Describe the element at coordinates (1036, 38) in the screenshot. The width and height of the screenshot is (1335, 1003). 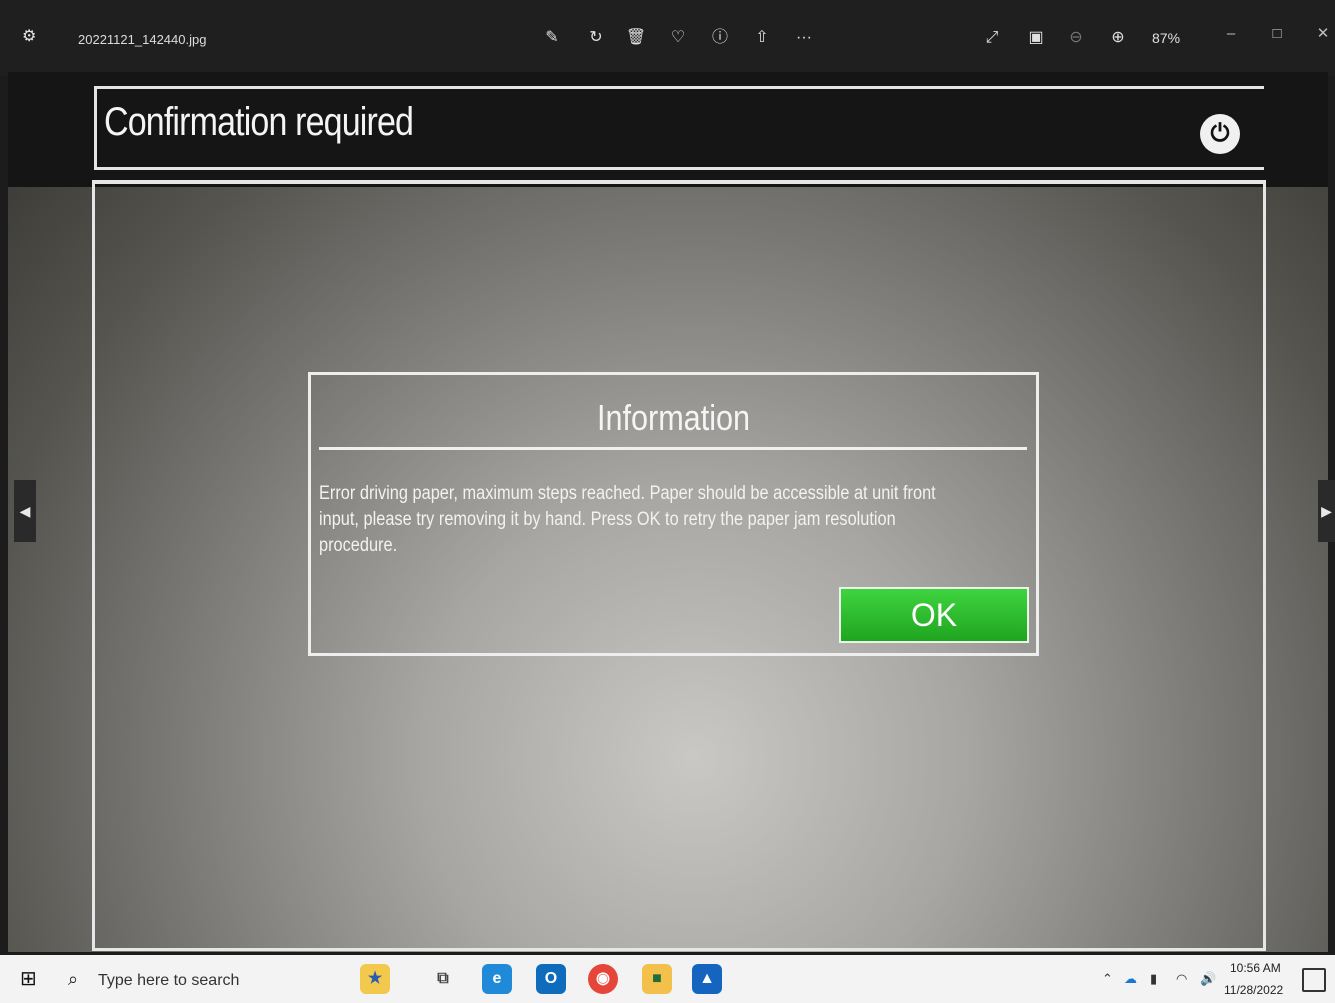
I see `actual-size-icon: ▣` at that location.